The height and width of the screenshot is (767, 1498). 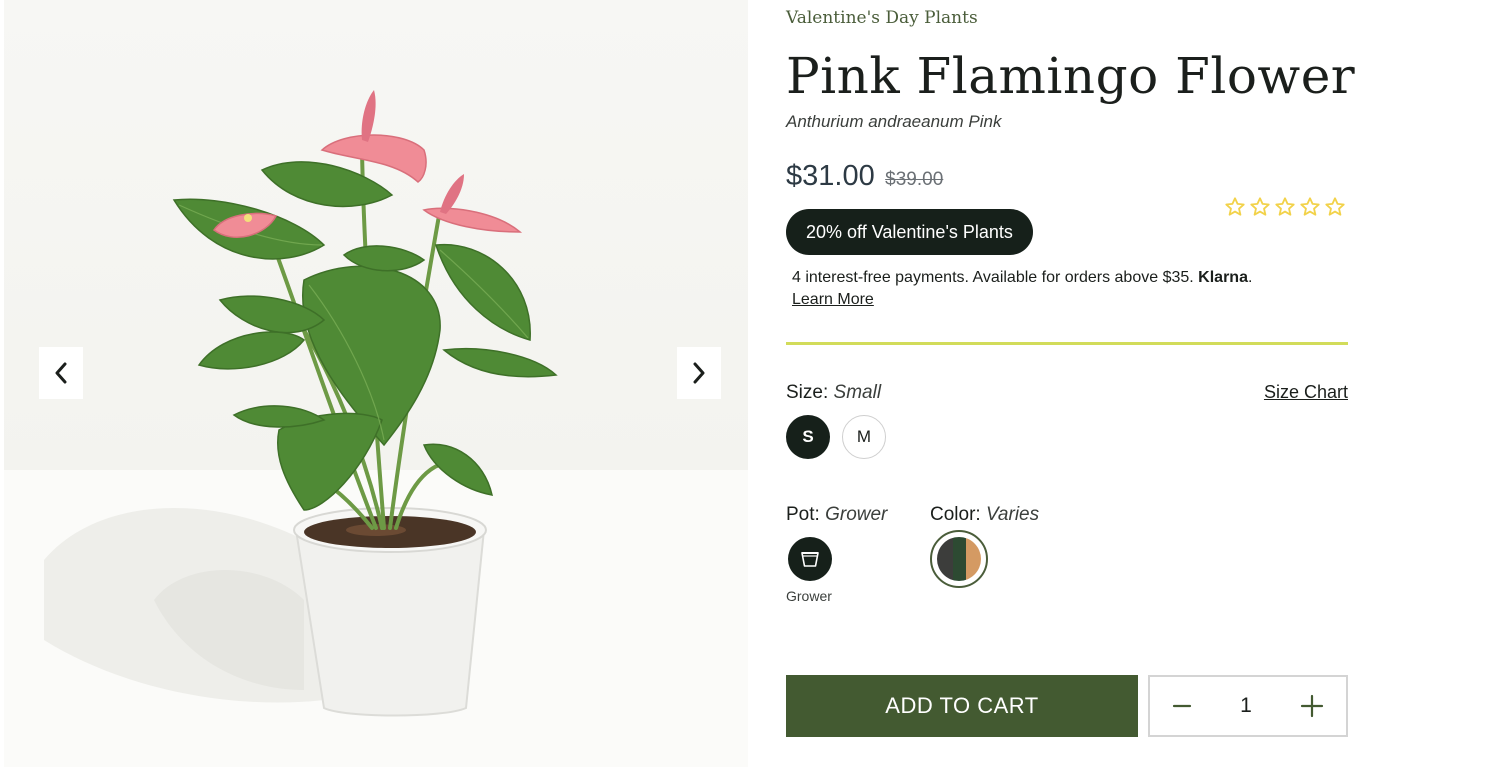 What do you see at coordinates (856, 514) in the screenshot?
I see `pot-selected-value: Grower` at bounding box center [856, 514].